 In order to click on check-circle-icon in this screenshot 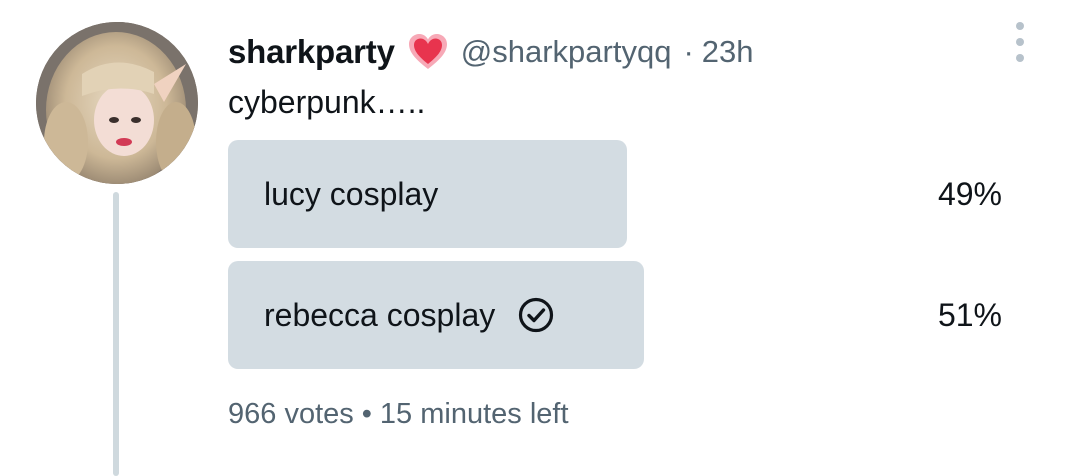, I will do `click(536, 315)`.